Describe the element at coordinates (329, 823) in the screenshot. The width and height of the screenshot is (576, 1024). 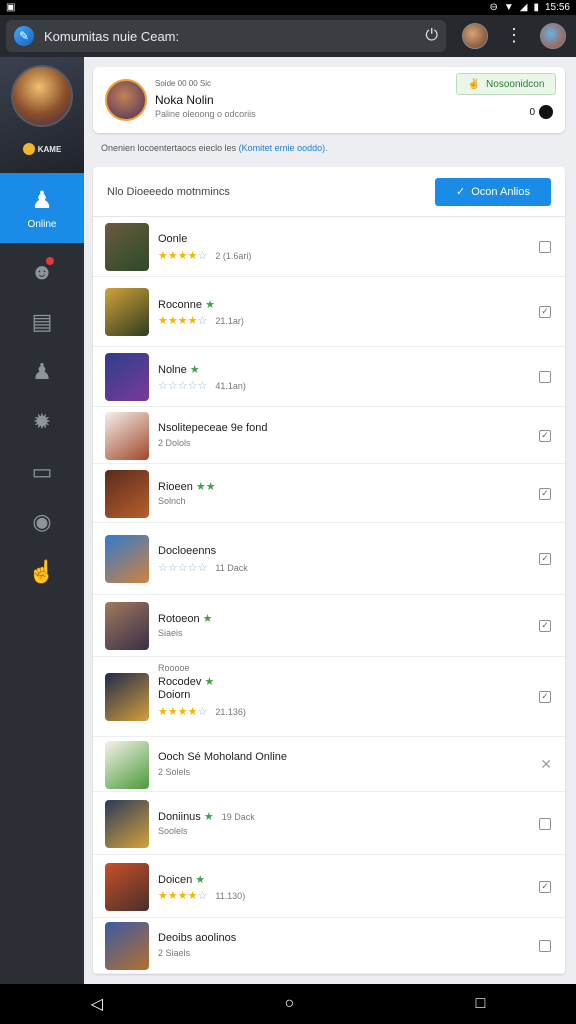
I see `list-item: Doniinus ★ 19 Dack Soolels` at that location.